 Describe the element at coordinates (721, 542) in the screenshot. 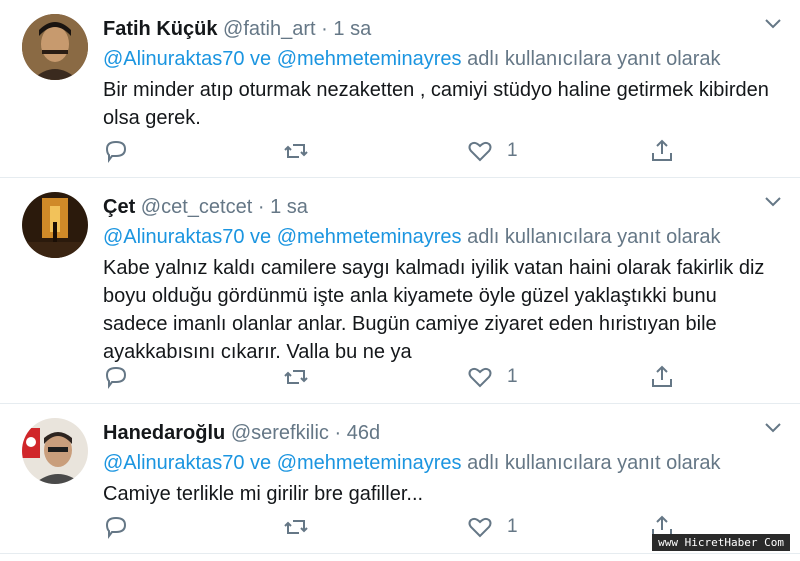

I see `watermark: www HicretHaber Com` at that location.